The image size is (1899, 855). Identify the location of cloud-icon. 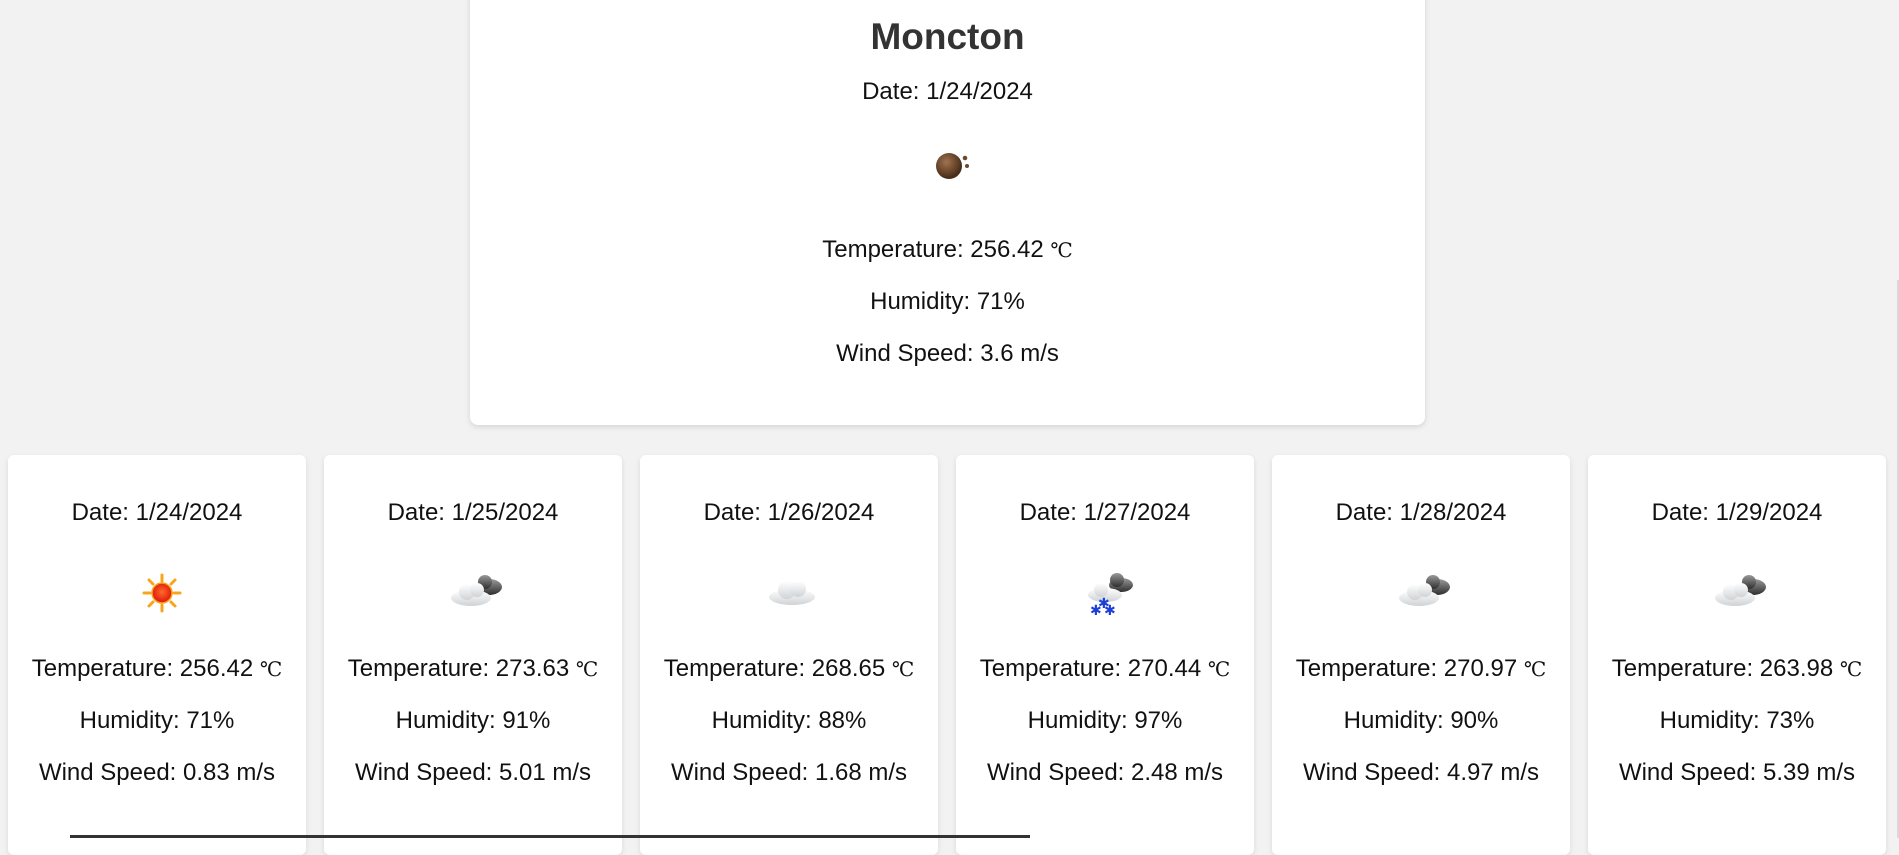
(792, 593).